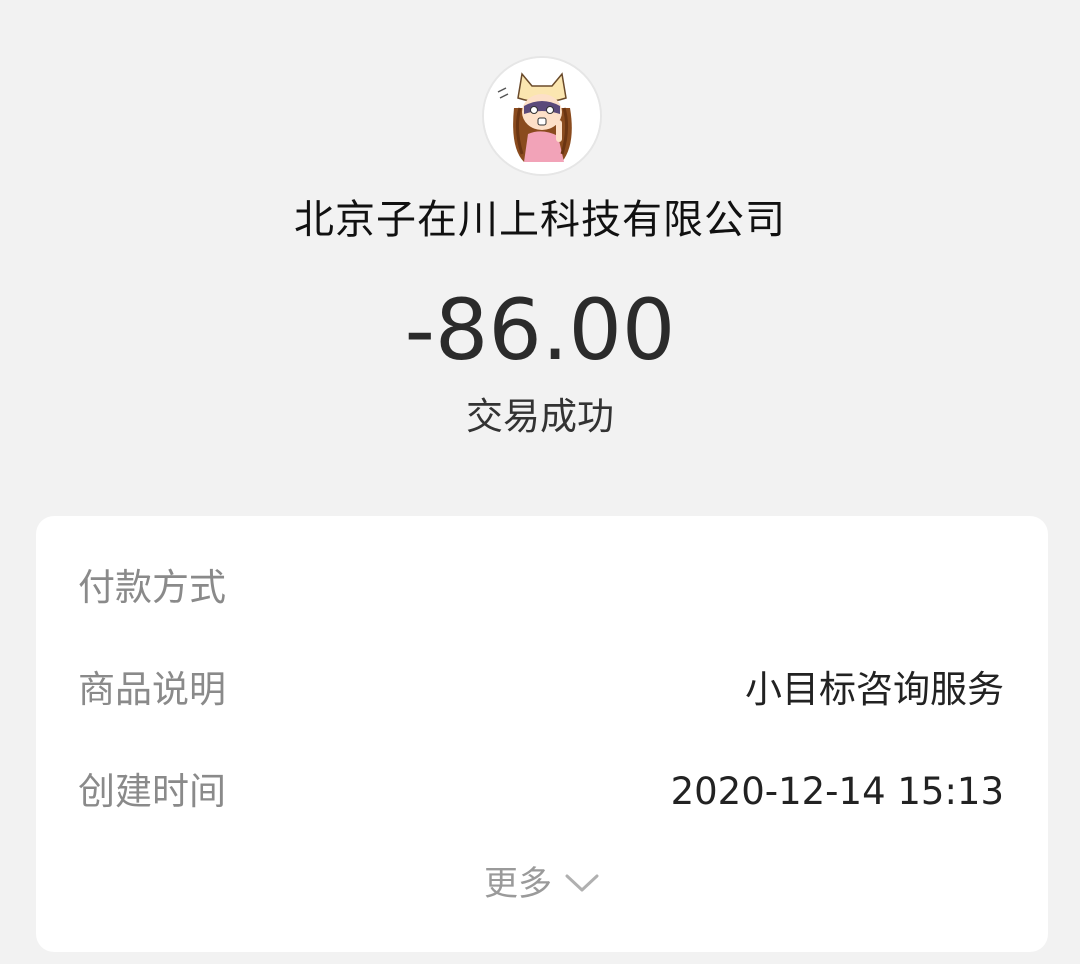  Describe the element at coordinates (542, 588) in the screenshot. I see `detail-row-payment-method: 付款方式` at that location.